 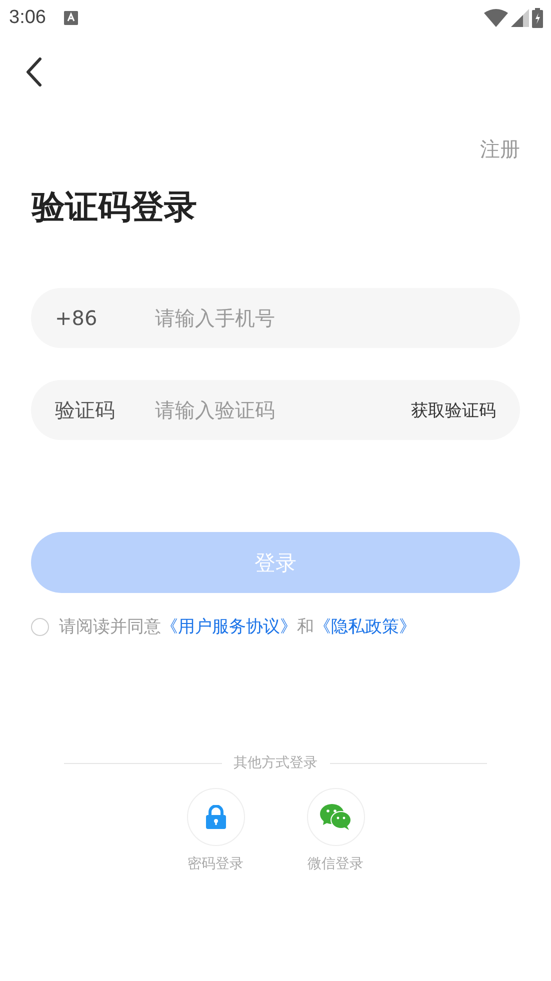 What do you see at coordinates (537, 18) in the screenshot?
I see `battery-icon` at bounding box center [537, 18].